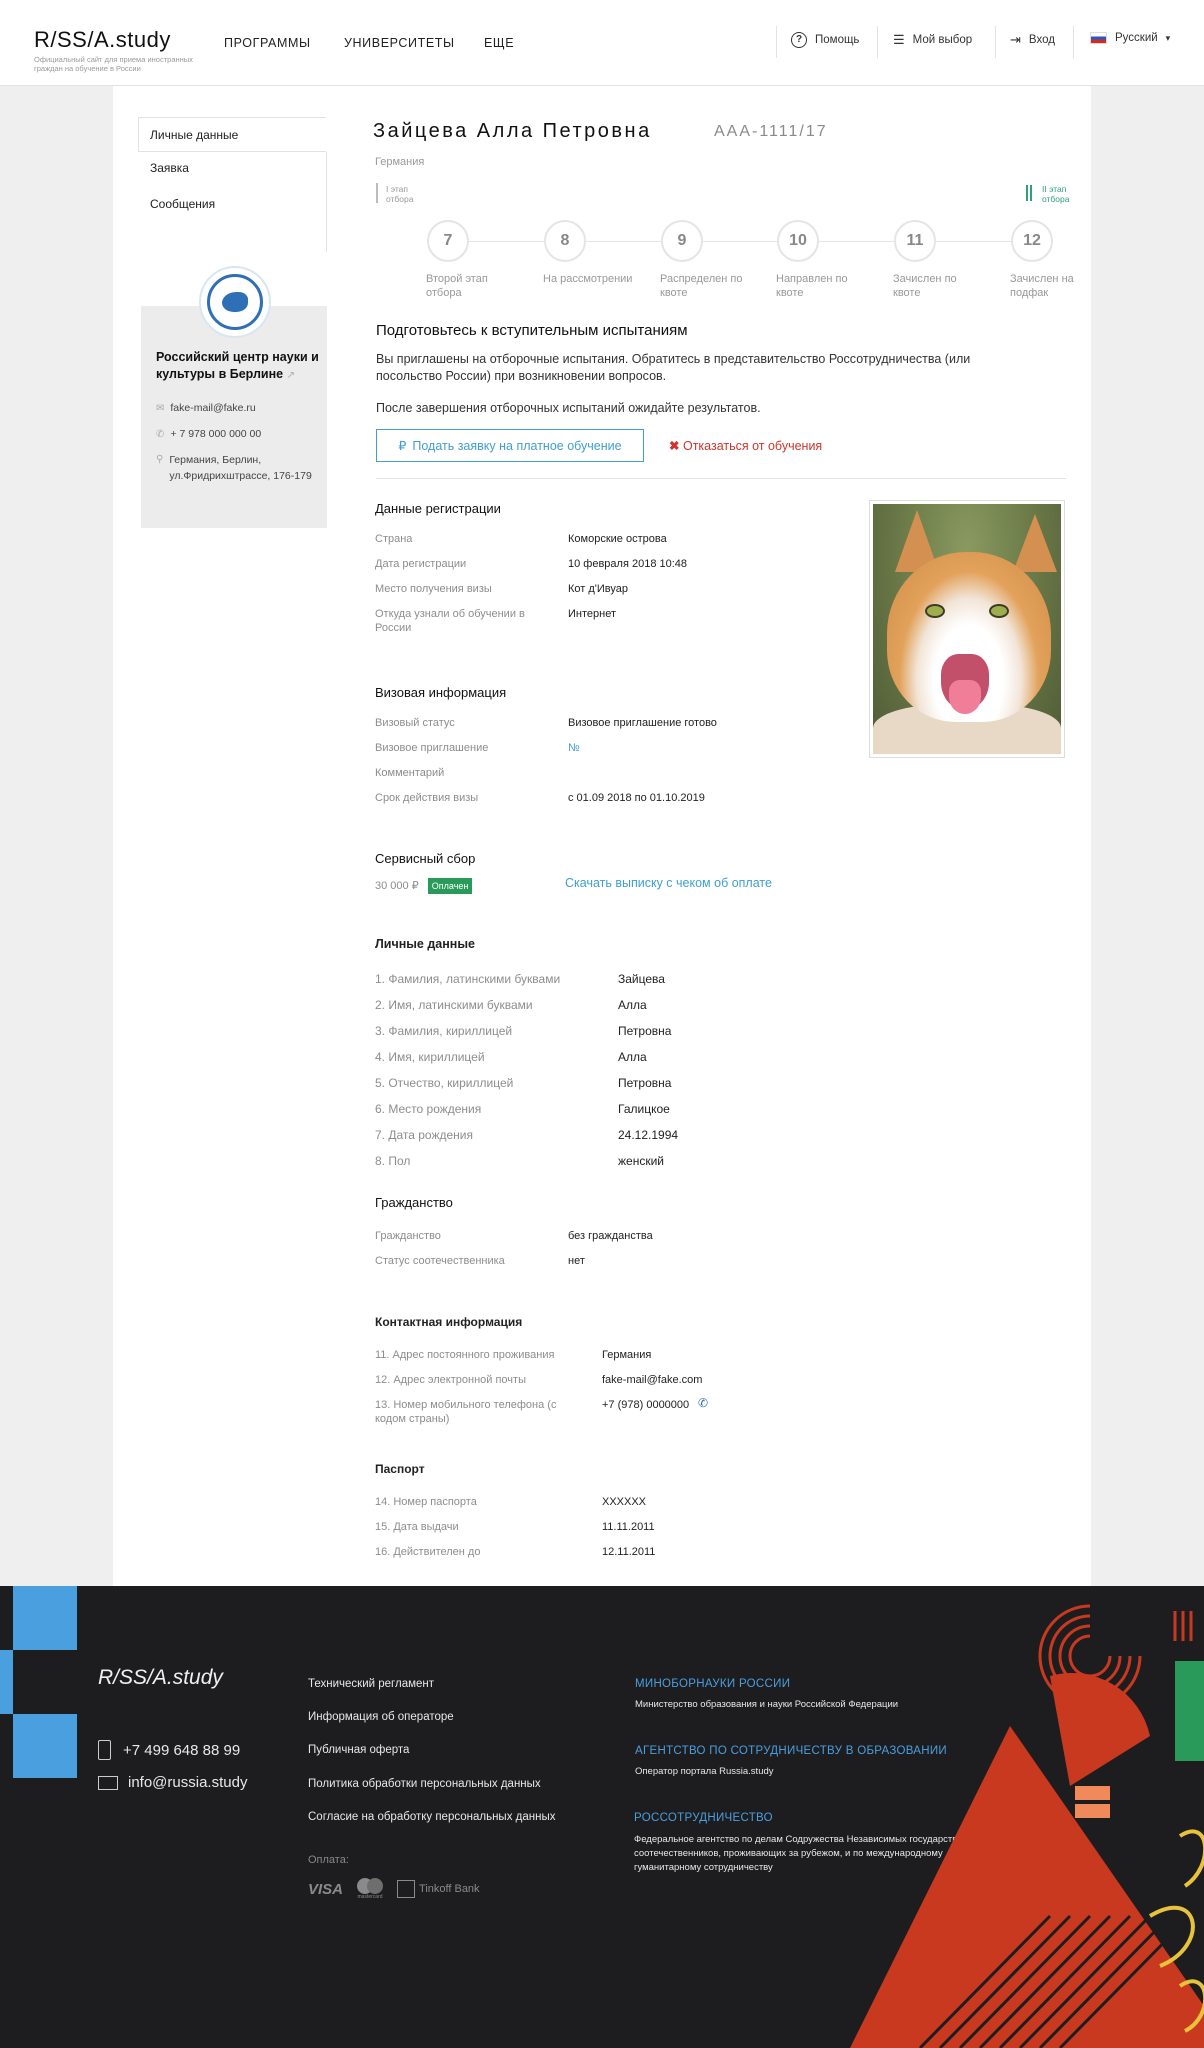 Image resolution: width=1204 pixels, height=2048 pixels. Describe the element at coordinates (632, 1005) in the screenshot. I see `personal-value: Алла` at that location.